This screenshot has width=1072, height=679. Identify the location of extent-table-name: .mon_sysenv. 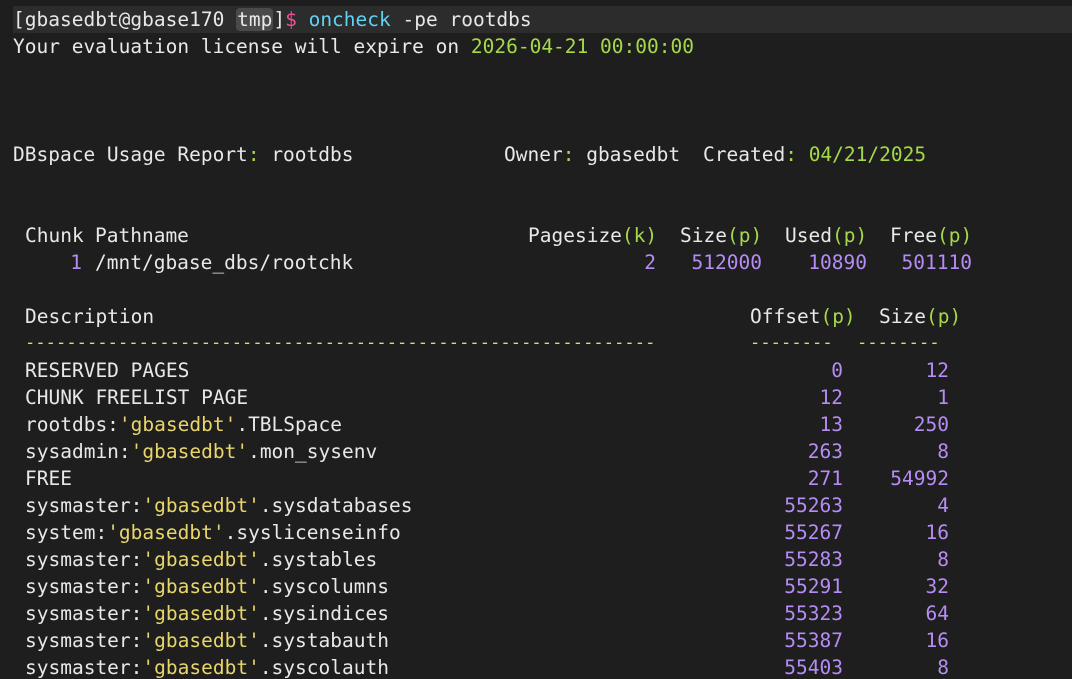
(313, 451).